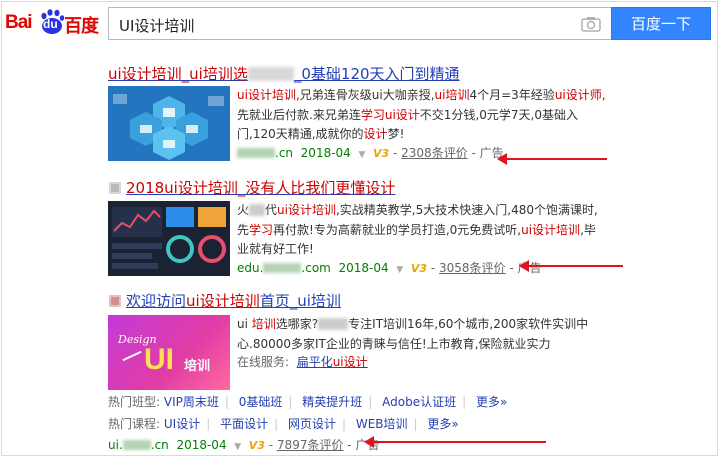 Image resolution: width=720 pixels, height=458 pixels. I want to click on result-2-date: 2018-04, so click(363, 268).